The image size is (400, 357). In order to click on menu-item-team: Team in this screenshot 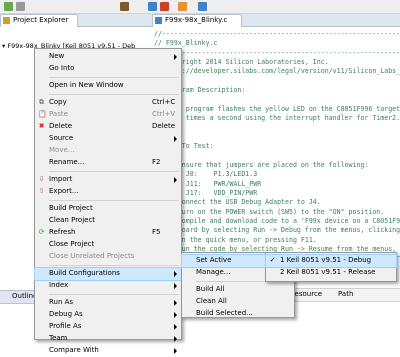, I will do `click(108, 339)`.